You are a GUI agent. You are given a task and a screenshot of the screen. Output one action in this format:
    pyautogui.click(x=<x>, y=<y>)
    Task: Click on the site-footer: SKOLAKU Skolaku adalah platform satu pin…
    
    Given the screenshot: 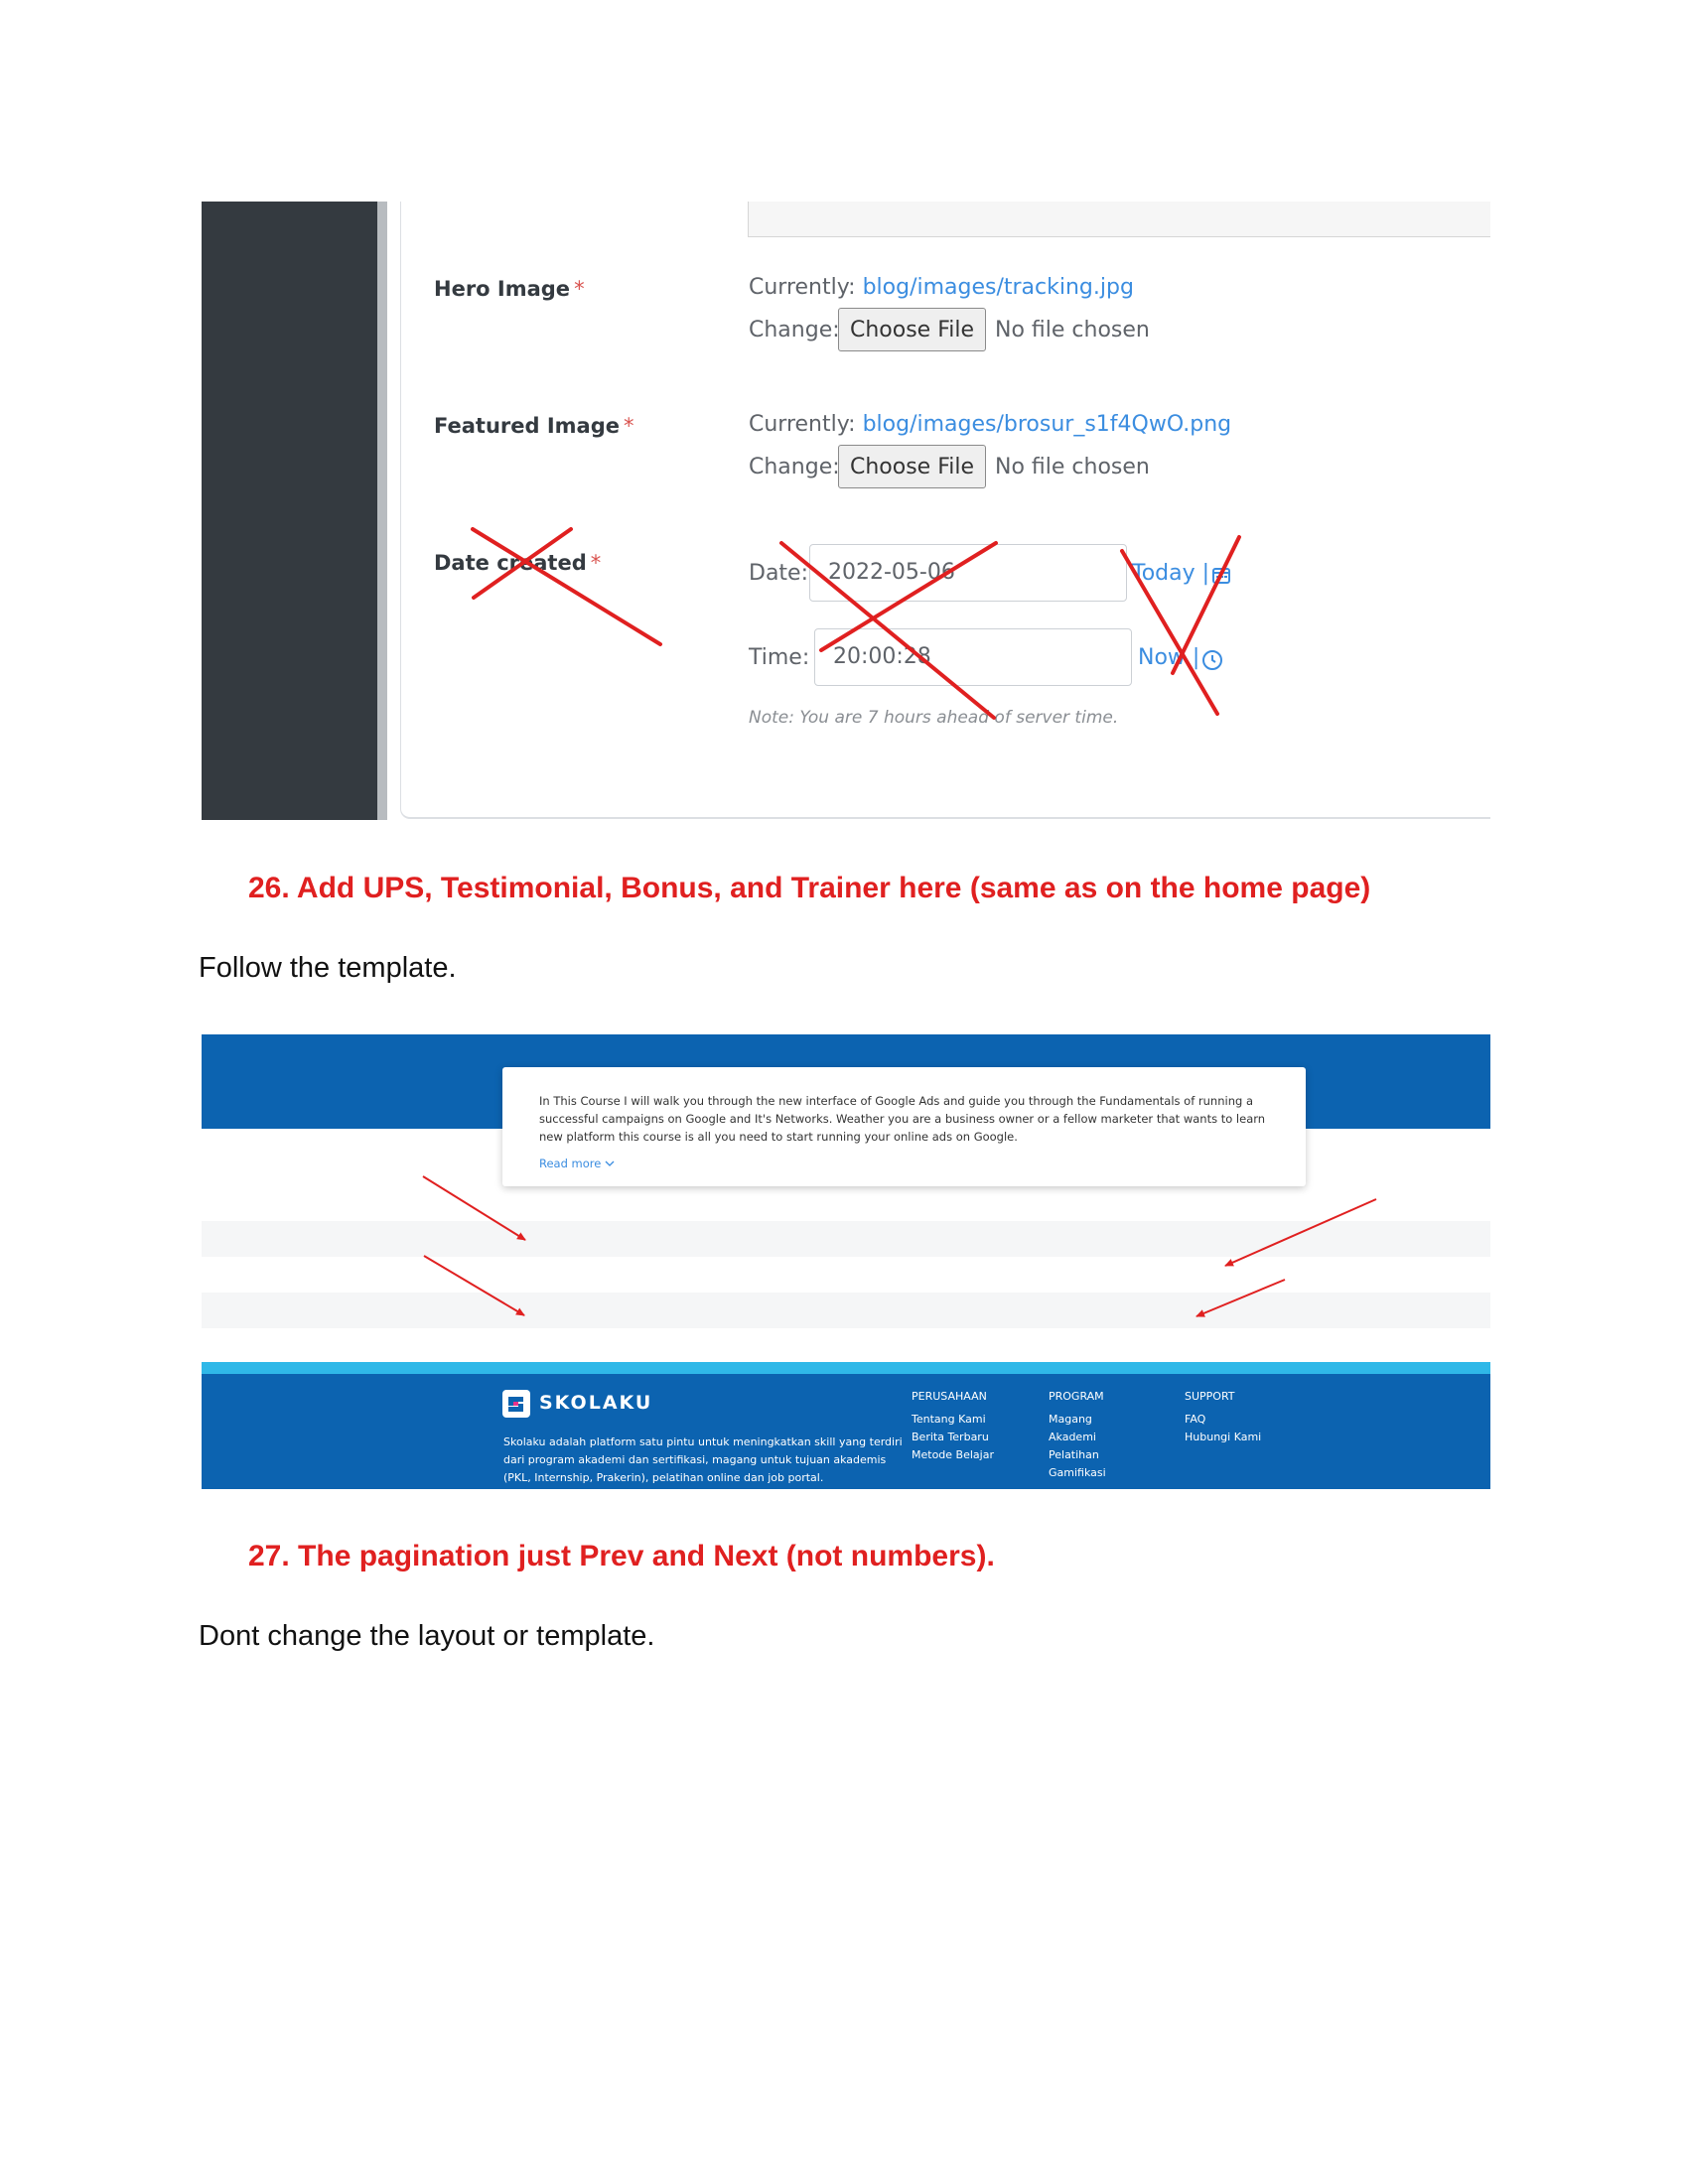 What is the action you would take?
    pyautogui.click(x=846, y=1431)
    